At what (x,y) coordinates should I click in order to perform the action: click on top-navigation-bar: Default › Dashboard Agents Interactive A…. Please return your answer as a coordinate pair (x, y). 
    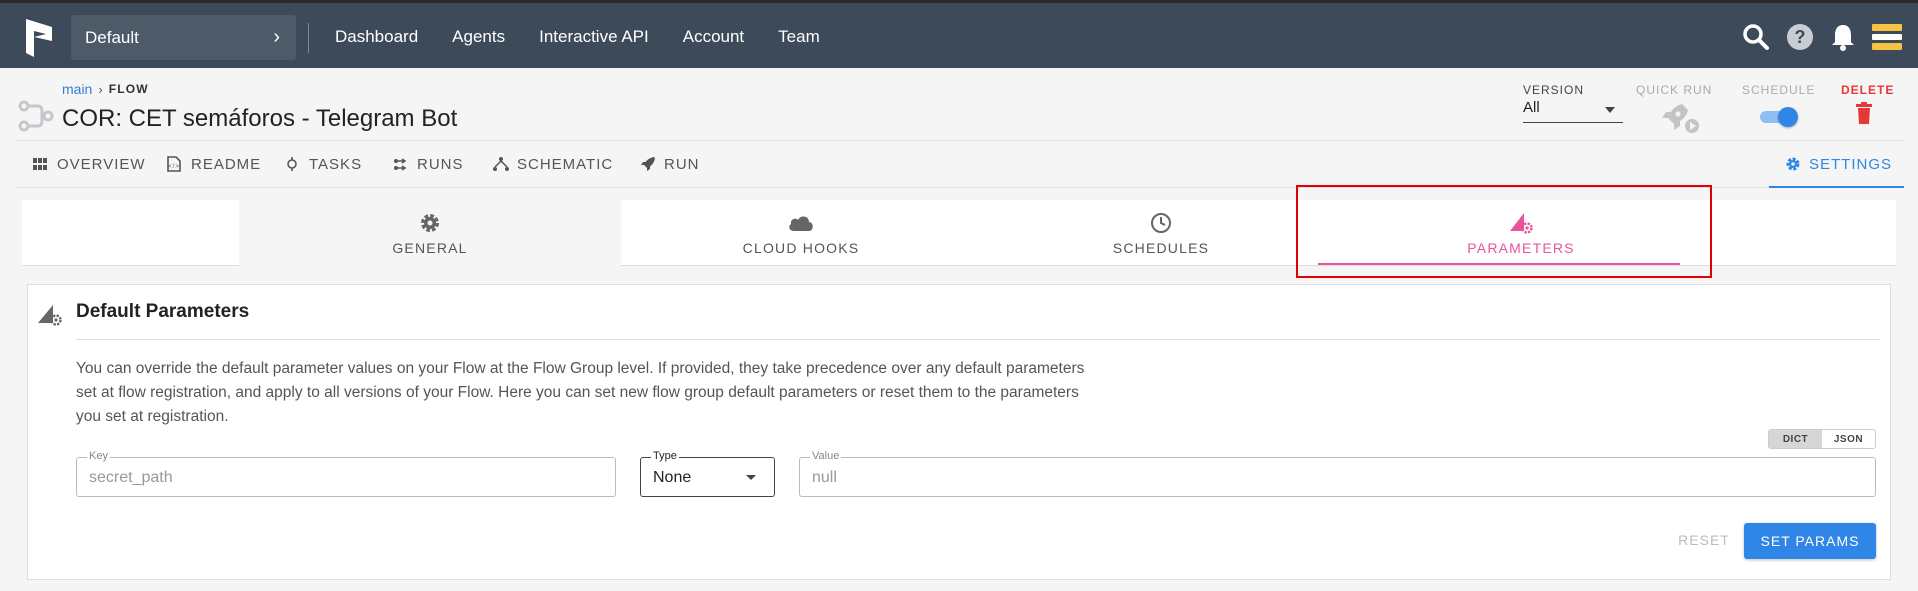
    Looking at the image, I should click on (959, 34).